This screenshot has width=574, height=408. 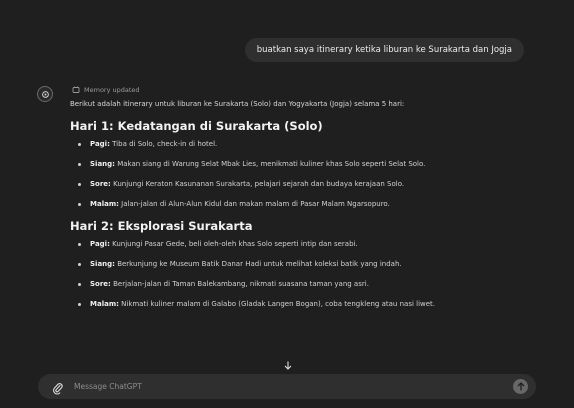 What do you see at coordinates (112, 90) in the screenshot?
I see `memory-status-label: Memory updated` at bounding box center [112, 90].